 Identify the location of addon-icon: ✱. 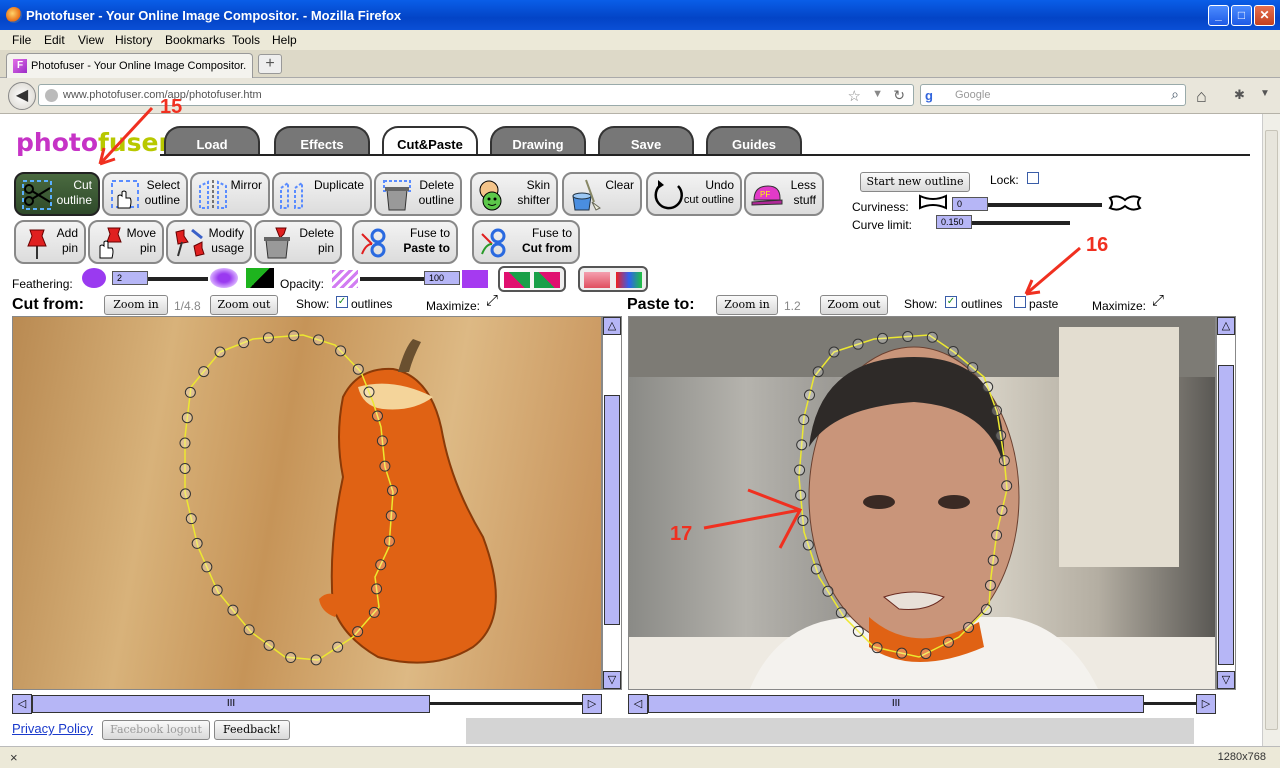
(1239, 95).